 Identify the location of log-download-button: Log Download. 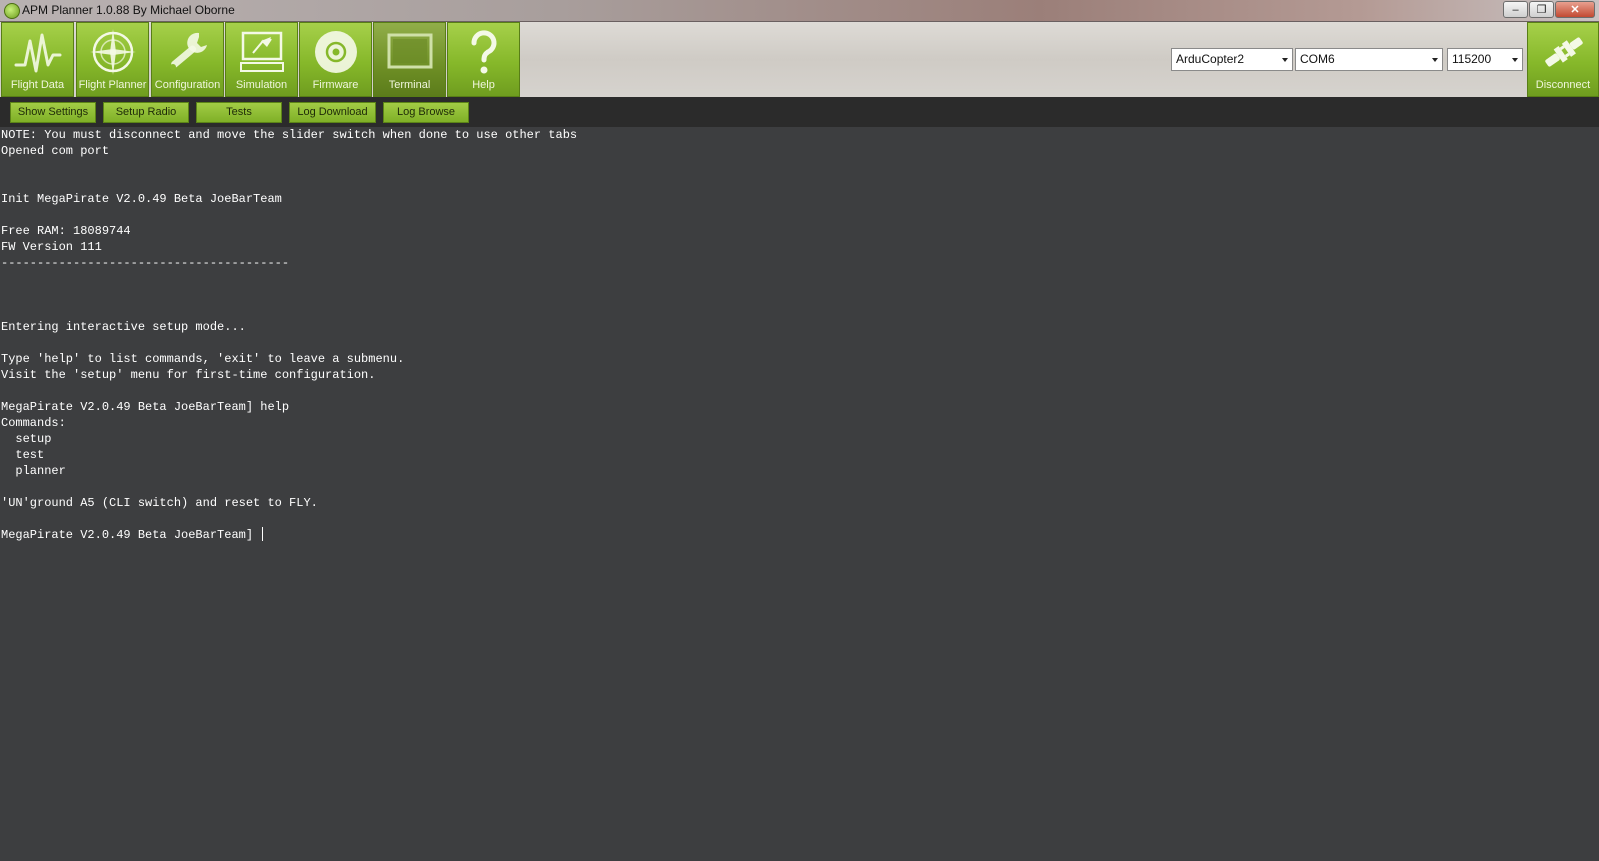
(332, 112).